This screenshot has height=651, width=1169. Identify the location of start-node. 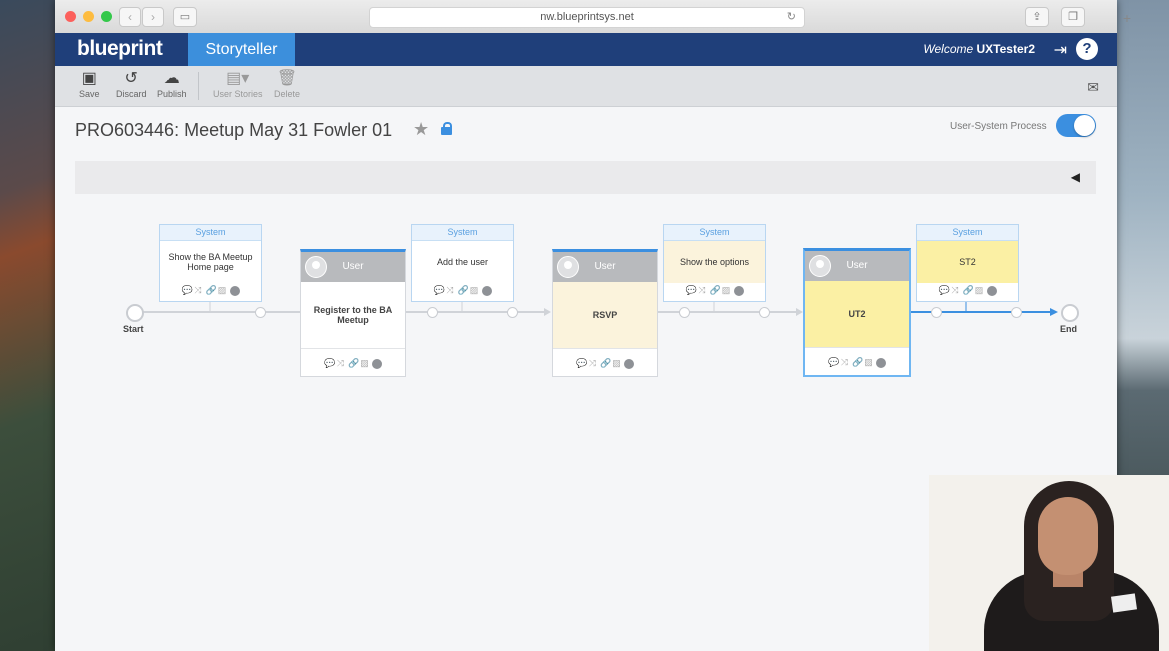
(135, 313).